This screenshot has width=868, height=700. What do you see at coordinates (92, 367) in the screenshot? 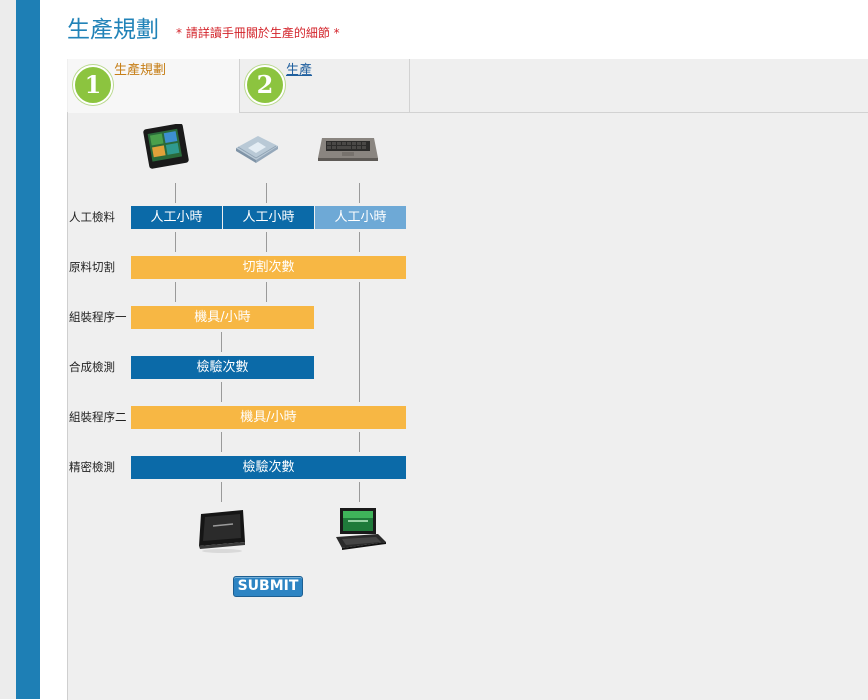
I see `row-label-synthesis-inspection: 合成檢測` at bounding box center [92, 367].